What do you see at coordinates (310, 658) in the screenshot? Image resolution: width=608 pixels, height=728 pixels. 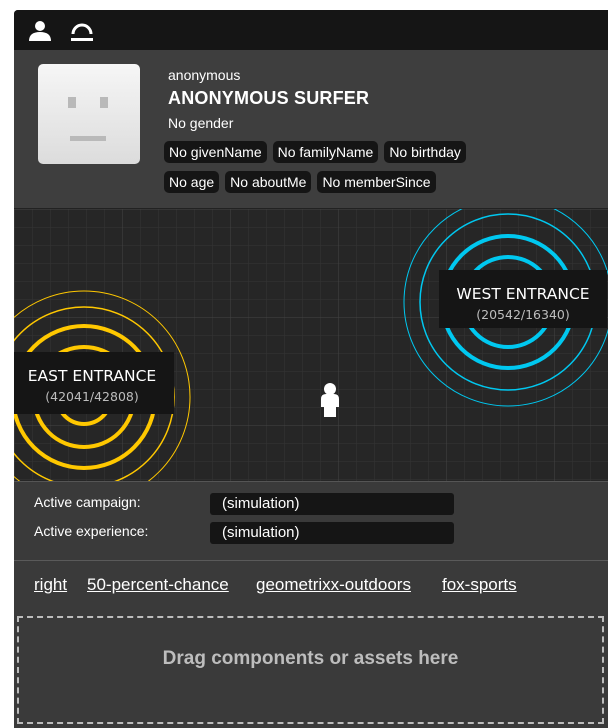 I see `drop-zone-text: Drag components or assets here` at bounding box center [310, 658].